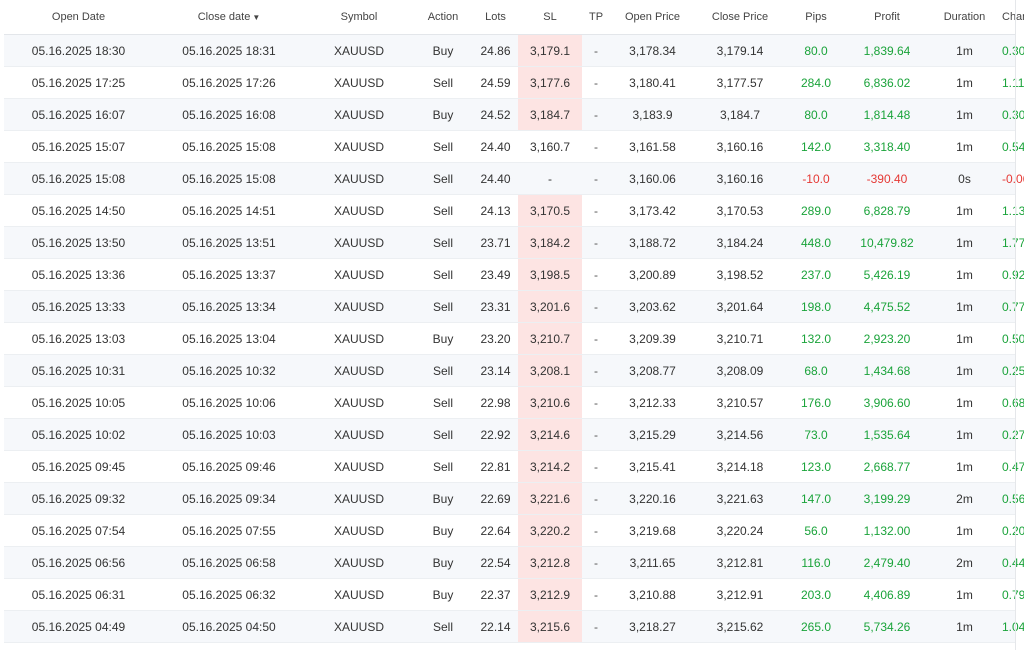  I want to click on col-open-date: Open Date, so click(78, 17).